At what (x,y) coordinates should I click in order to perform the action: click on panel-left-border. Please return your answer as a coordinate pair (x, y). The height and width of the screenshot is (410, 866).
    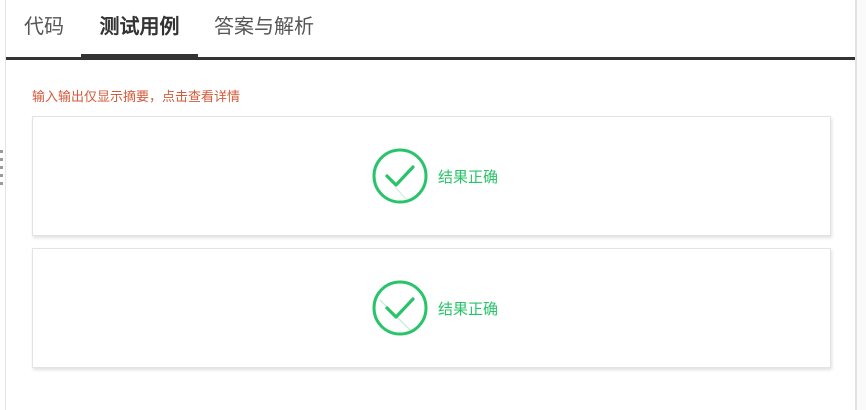
    Looking at the image, I should click on (5, 205).